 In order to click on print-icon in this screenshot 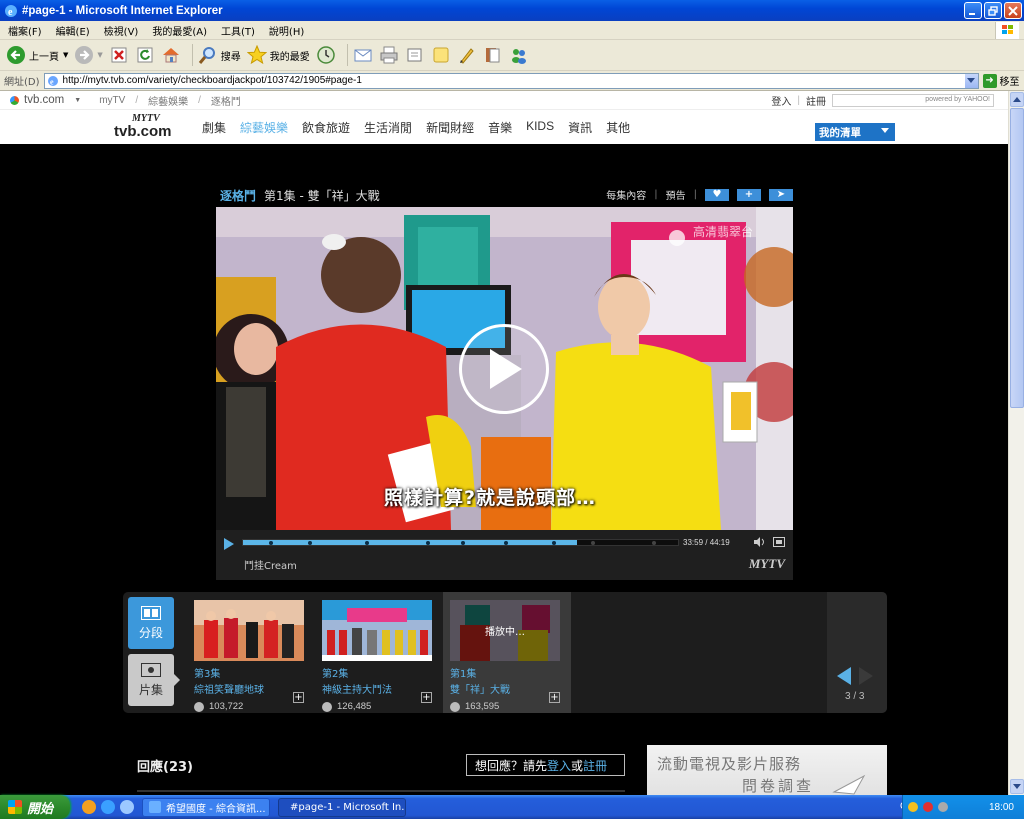, I will do `click(389, 55)`.